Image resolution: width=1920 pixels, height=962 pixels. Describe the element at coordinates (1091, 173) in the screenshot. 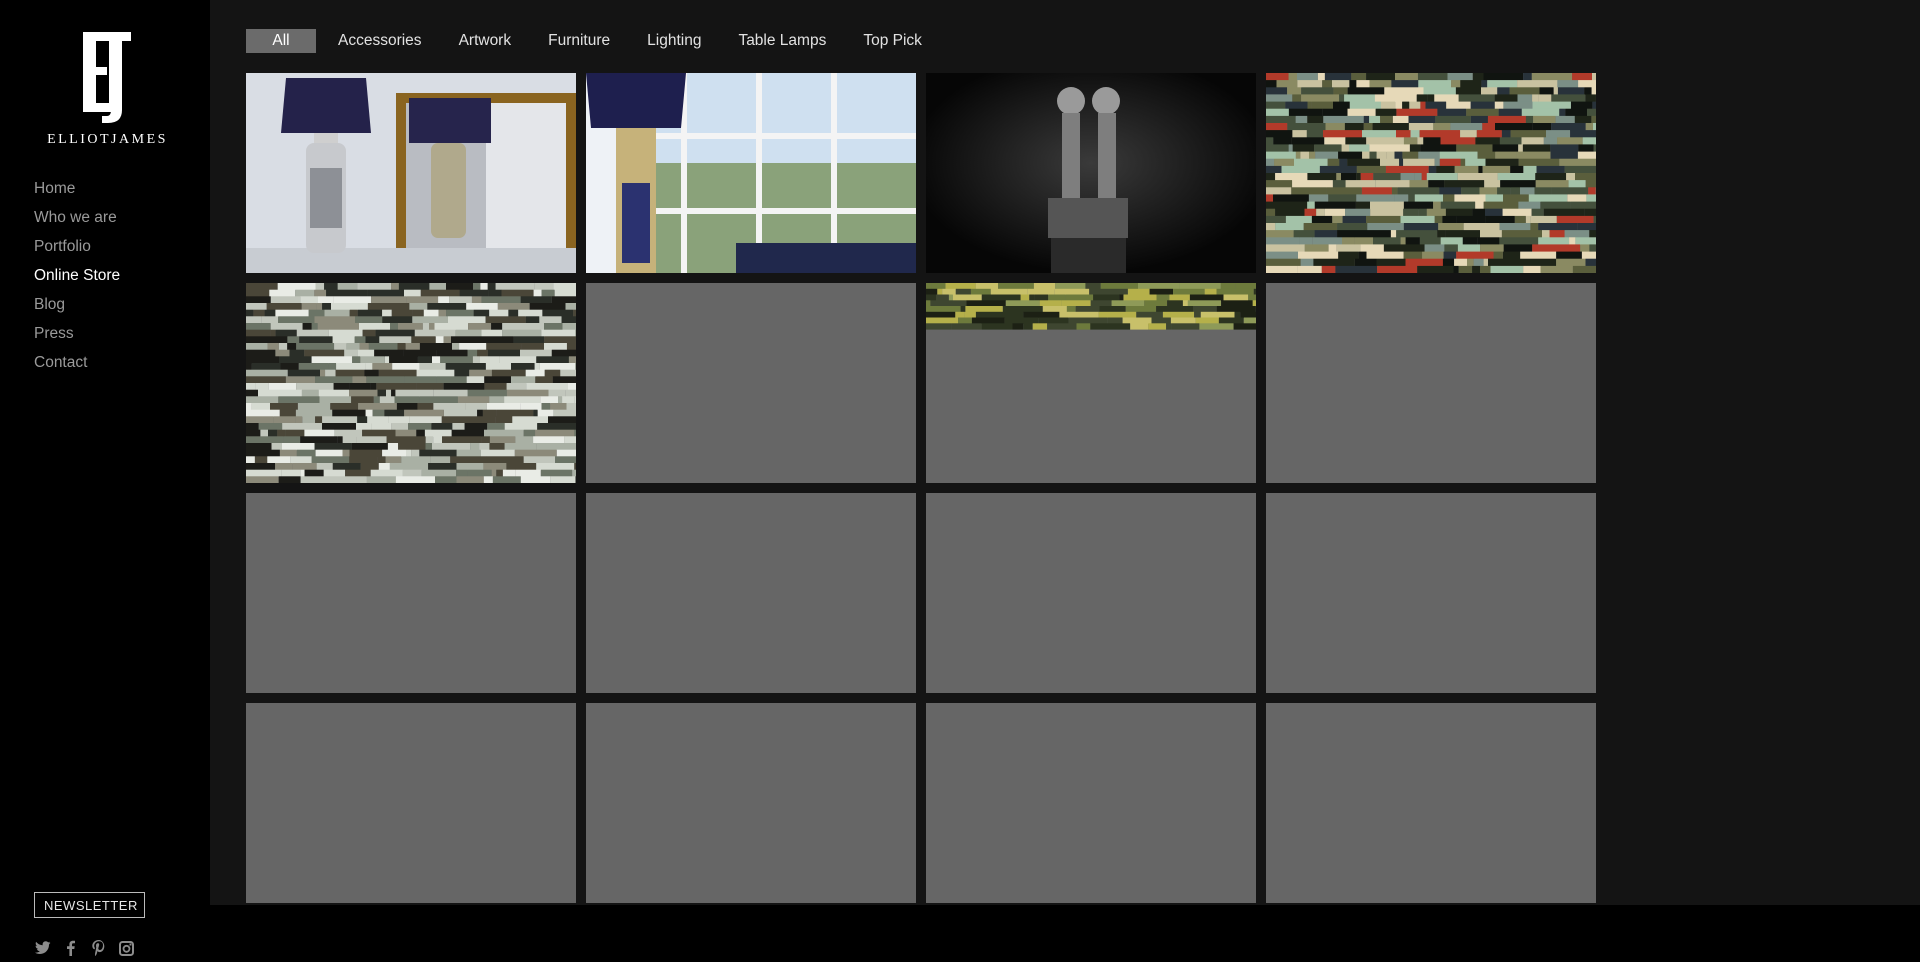

I see `product-tile-twin-lamp-sculpture` at that location.